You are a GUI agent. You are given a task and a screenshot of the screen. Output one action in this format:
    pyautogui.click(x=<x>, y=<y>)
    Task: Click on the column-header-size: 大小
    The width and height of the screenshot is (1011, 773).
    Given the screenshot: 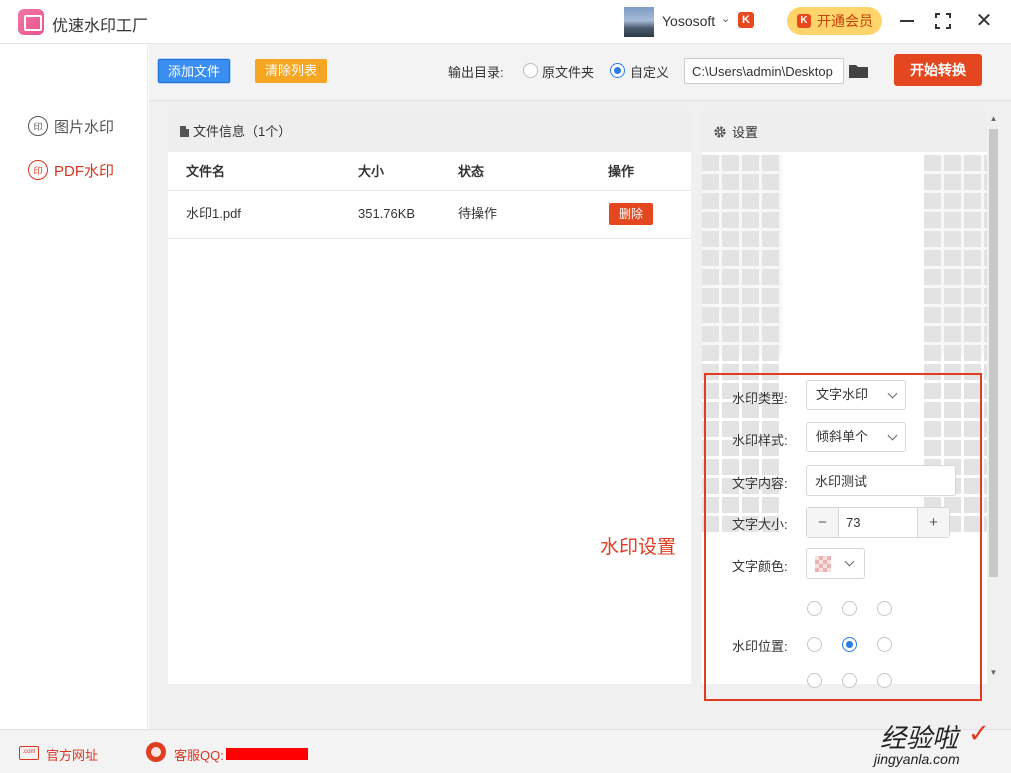 What is the action you would take?
    pyautogui.click(x=371, y=171)
    